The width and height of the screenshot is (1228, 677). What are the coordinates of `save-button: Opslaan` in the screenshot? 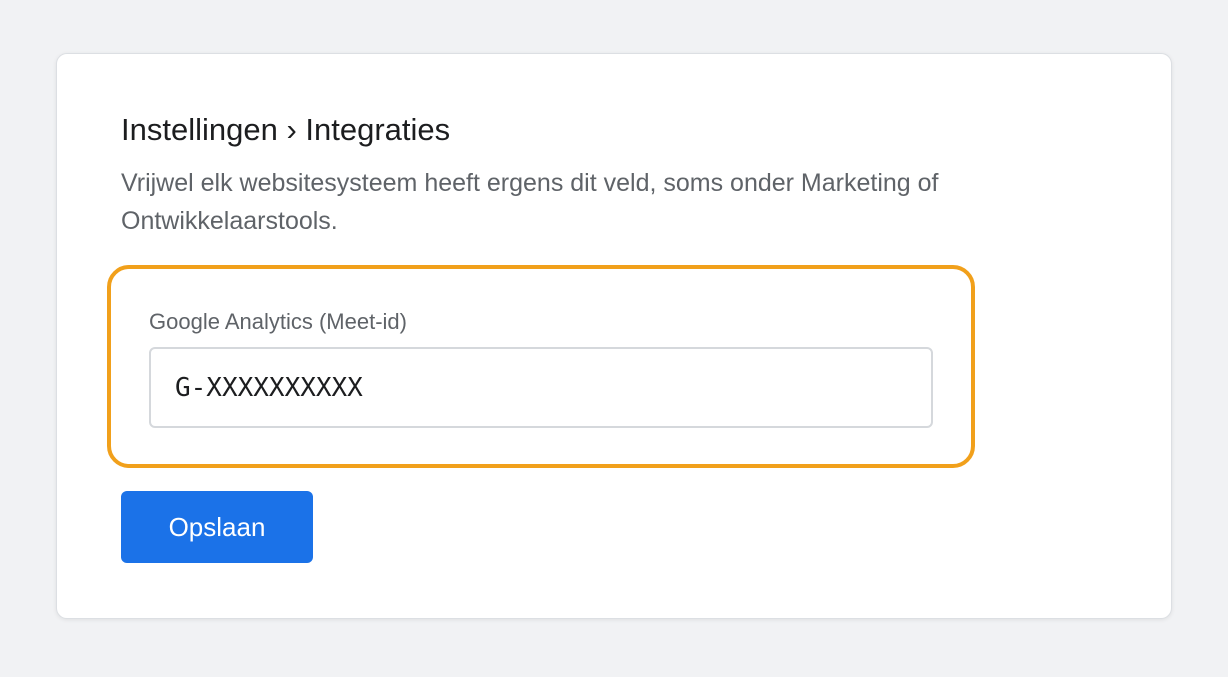 It's located at (217, 527).